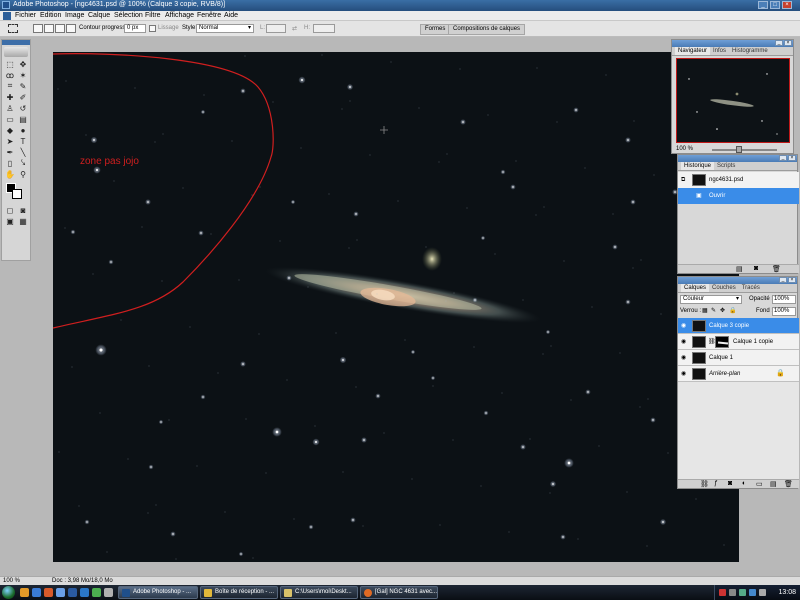 The width and height of the screenshot is (800, 600). What do you see at coordinates (698, 166) in the screenshot?
I see `tab-historique: Historique` at bounding box center [698, 166].